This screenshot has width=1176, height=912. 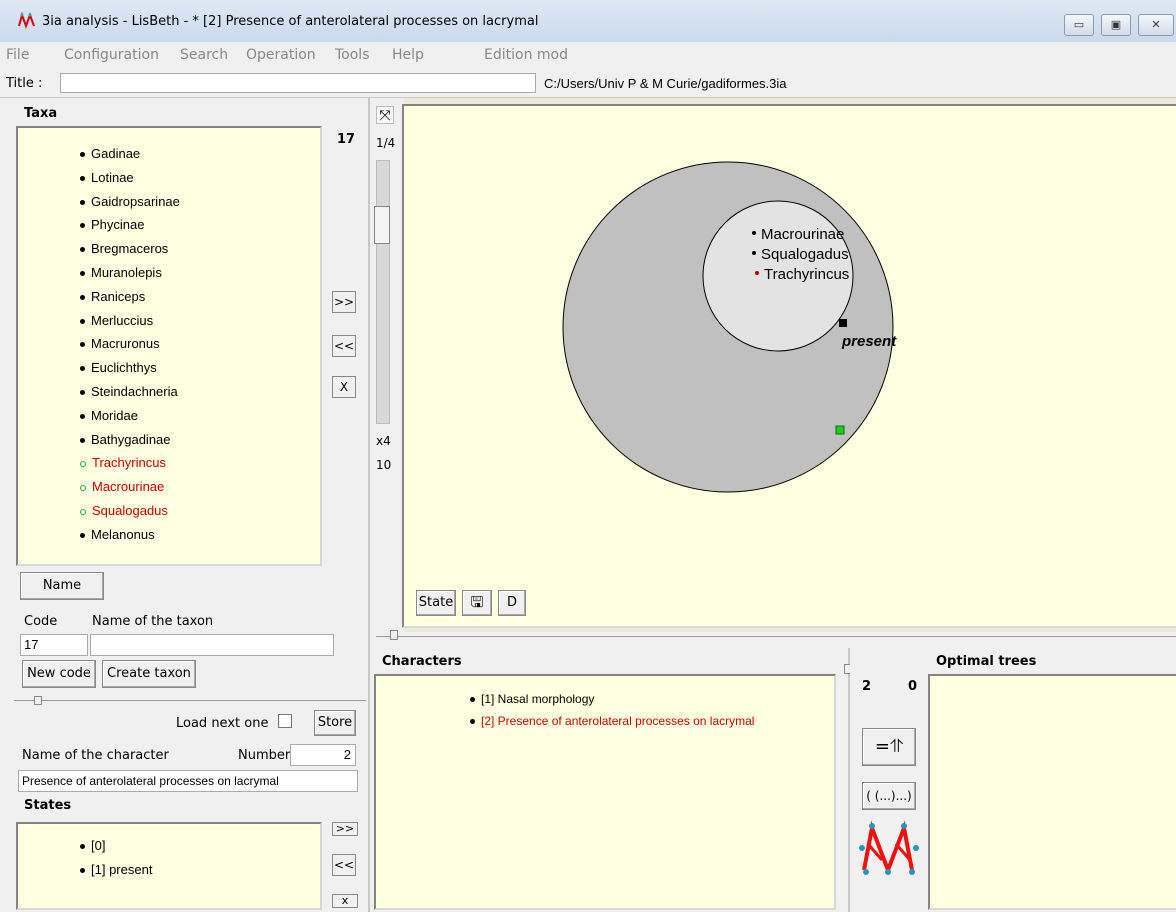 What do you see at coordinates (344, 865) in the screenshot?
I see `remove-state-button: <<` at bounding box center [344, 865].